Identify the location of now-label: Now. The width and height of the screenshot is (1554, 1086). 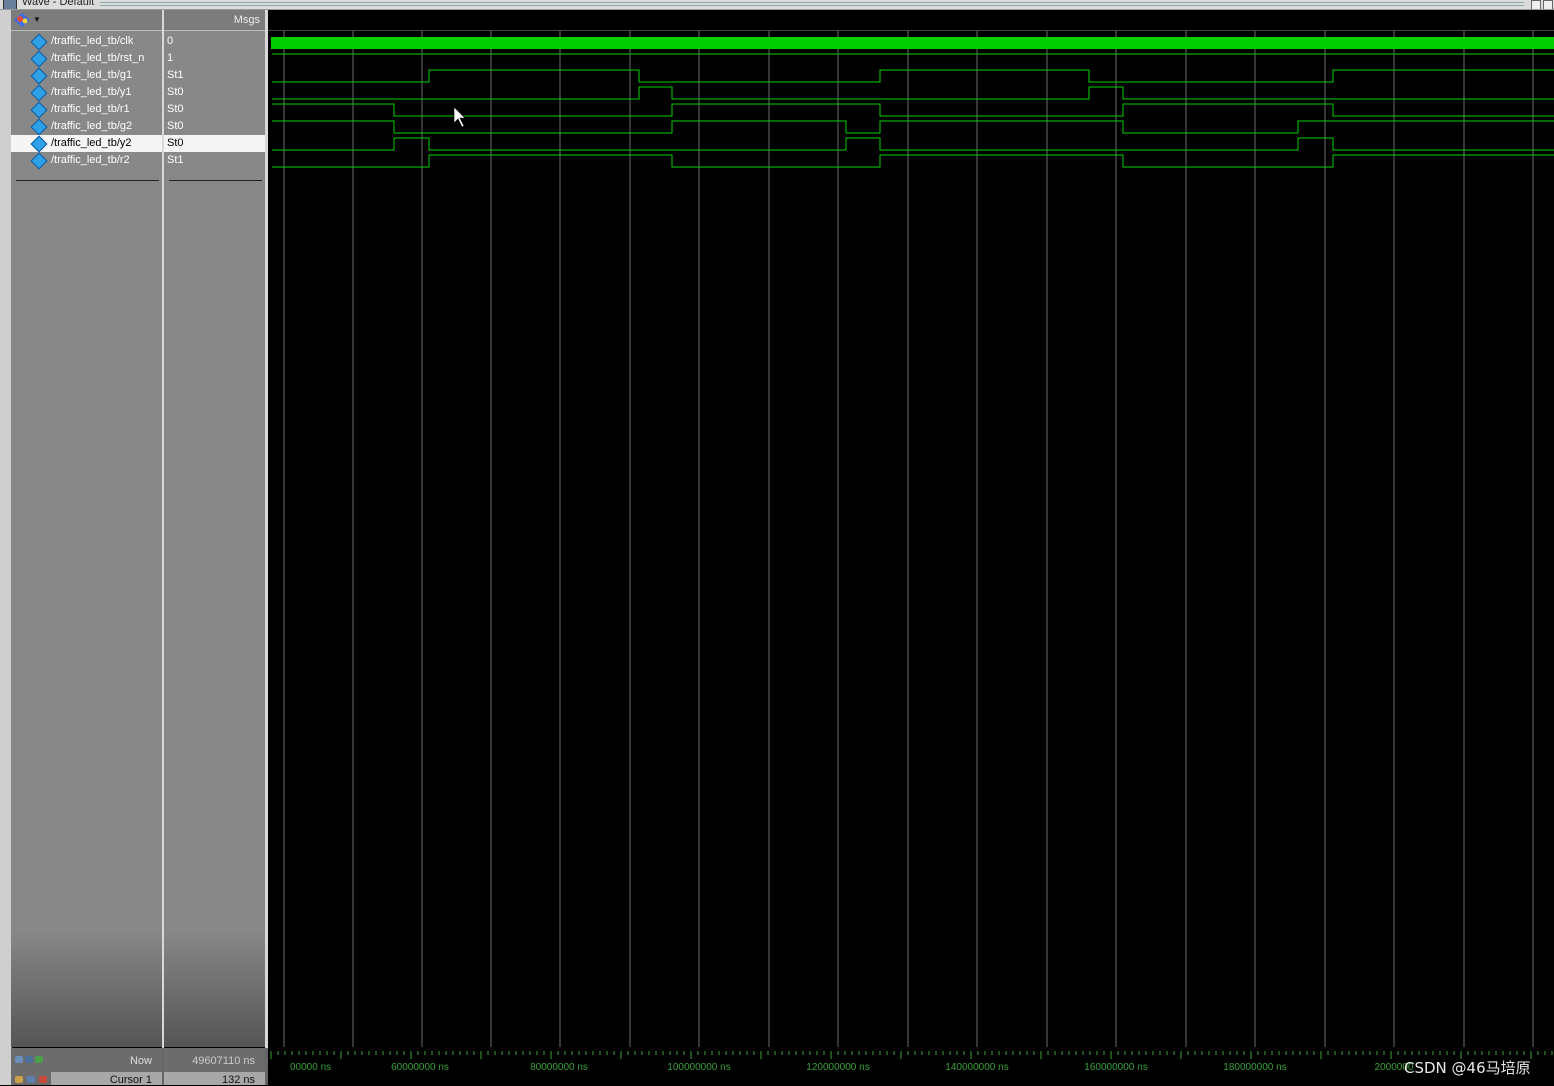
(140, 1061).